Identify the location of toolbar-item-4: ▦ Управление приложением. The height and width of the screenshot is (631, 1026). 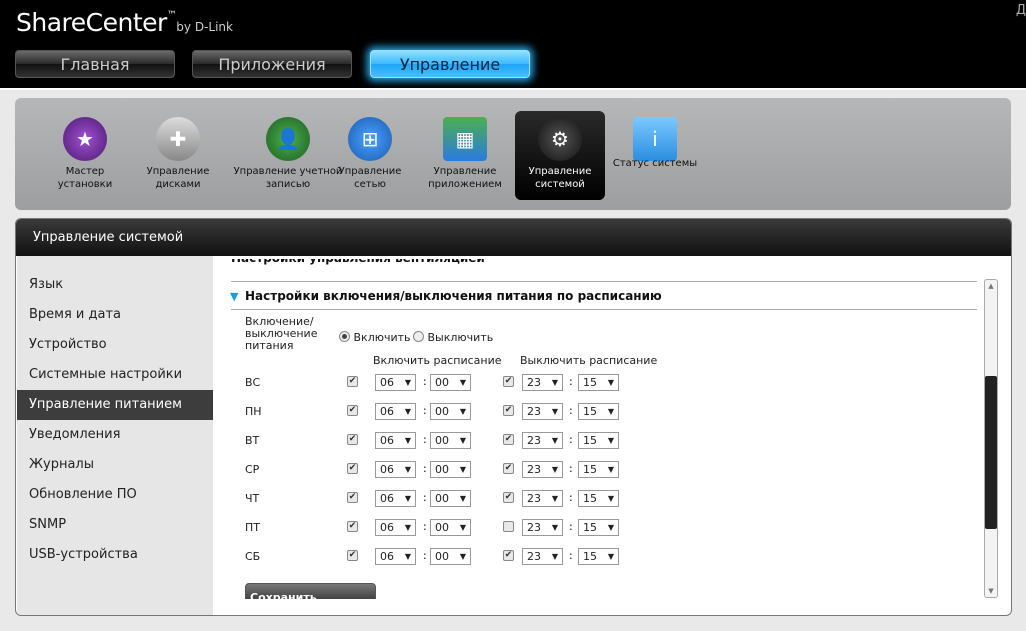
(465, 155).